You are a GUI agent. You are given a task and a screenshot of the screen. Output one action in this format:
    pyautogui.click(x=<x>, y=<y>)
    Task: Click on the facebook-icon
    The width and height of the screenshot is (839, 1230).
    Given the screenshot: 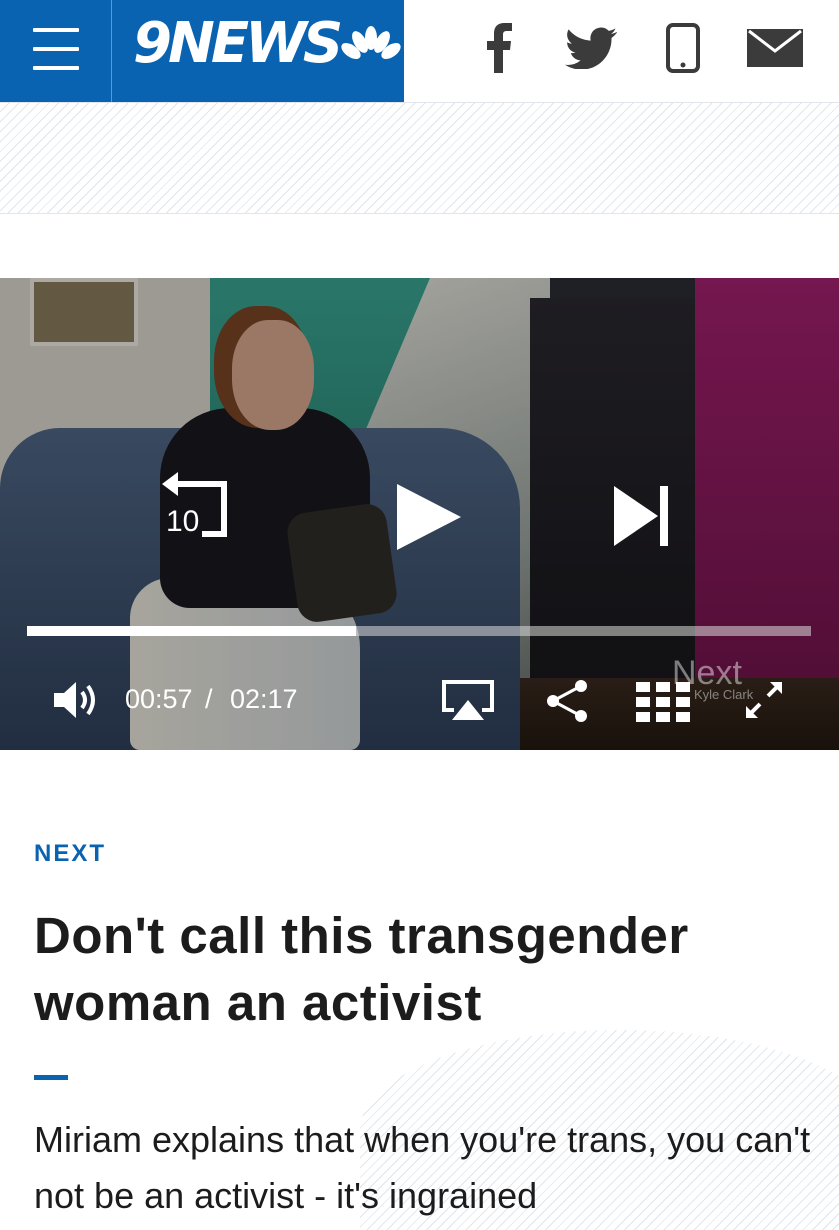 What is the action you would take?
    pyautogui.click(x=499, y=48)
    